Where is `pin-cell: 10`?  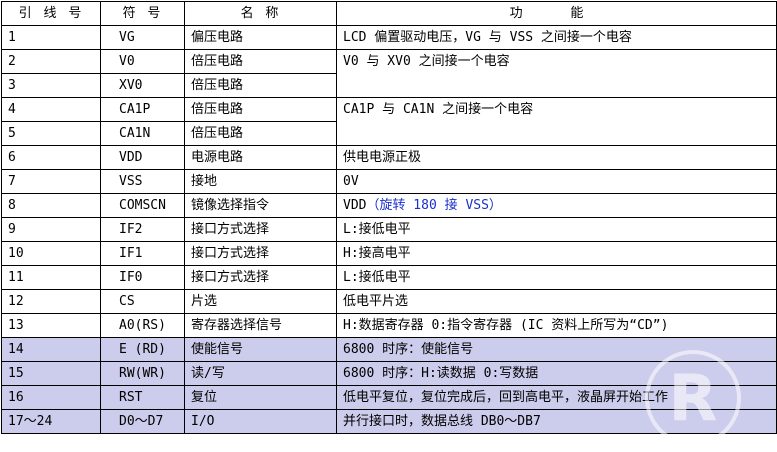
pin-cell: 10 is located at coordinates (51, 253).